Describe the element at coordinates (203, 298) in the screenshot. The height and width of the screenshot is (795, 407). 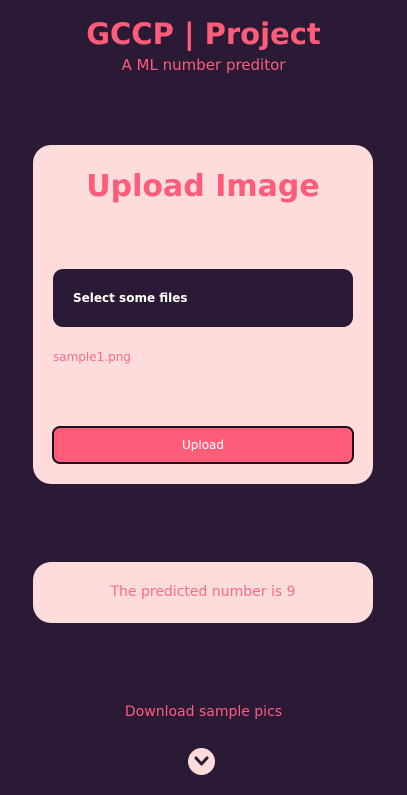
I see `file-picker-button: Select some files` at that location.